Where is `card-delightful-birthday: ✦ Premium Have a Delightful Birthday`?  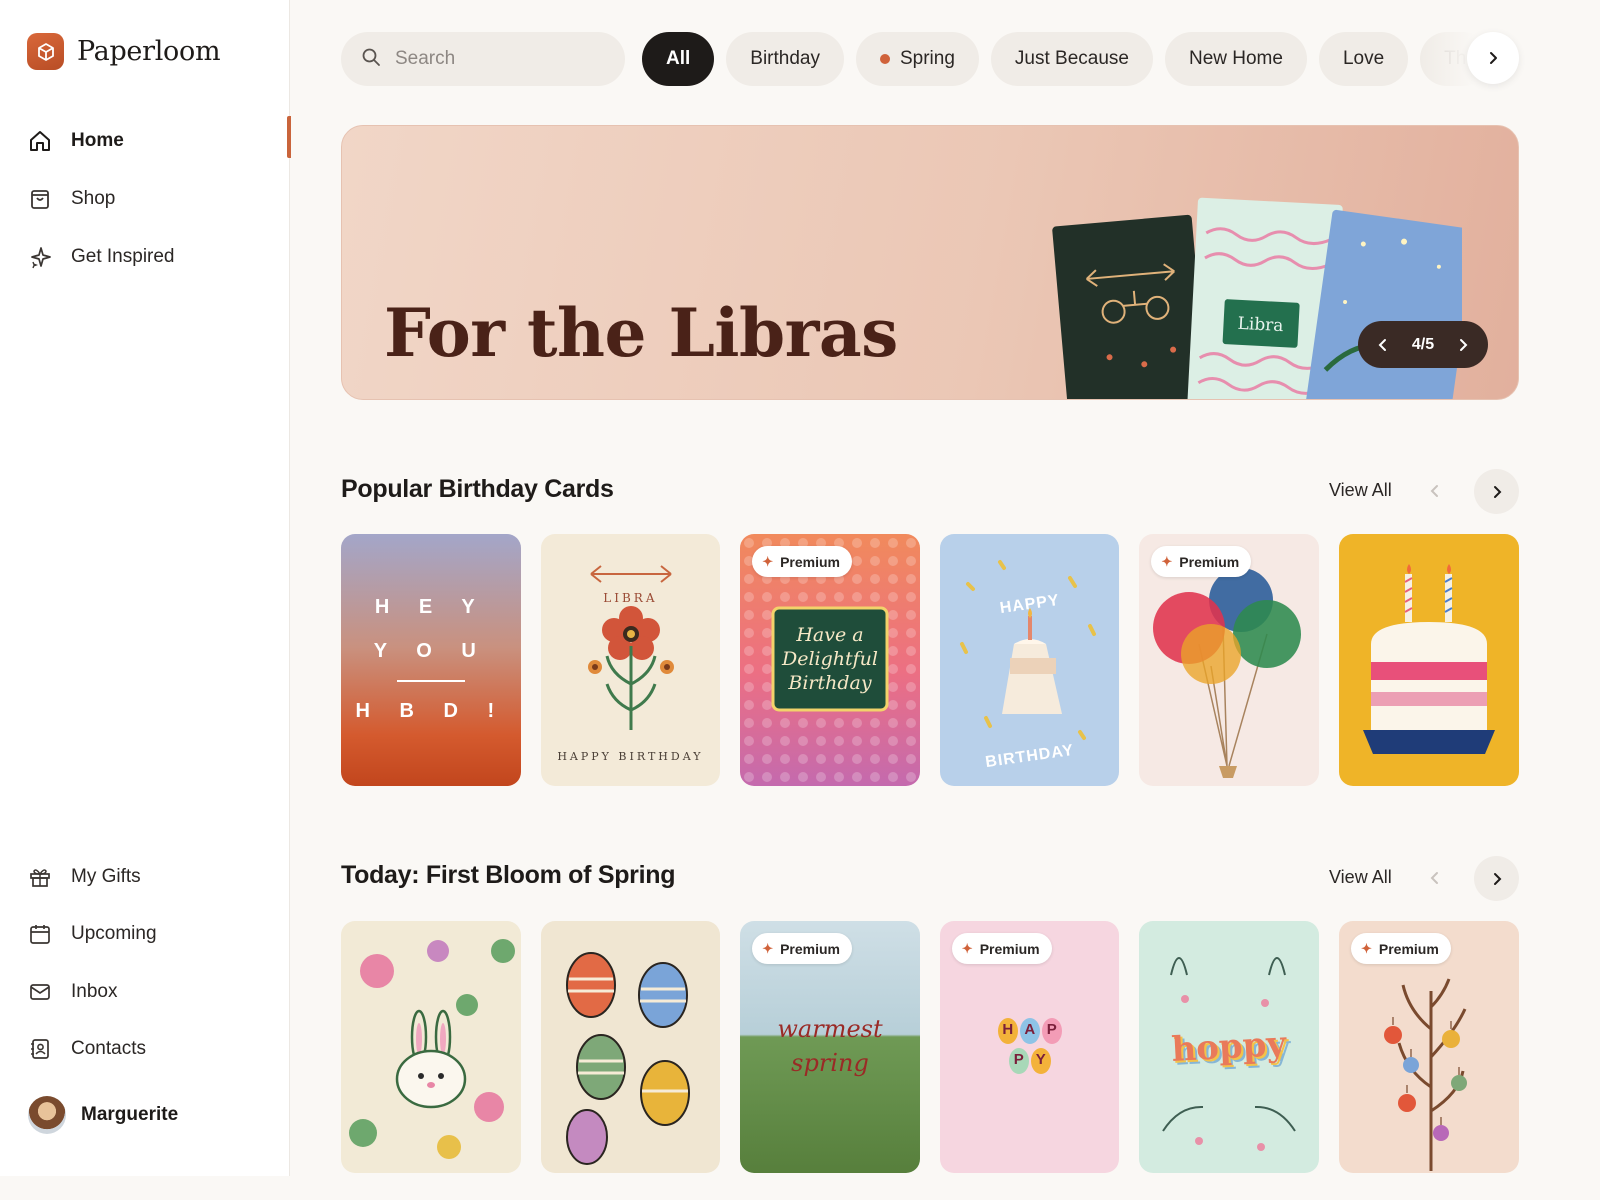 card-delightful-birthday: ✦ Premium Have a Delightful Birthday is located at coordinates (830, 660).